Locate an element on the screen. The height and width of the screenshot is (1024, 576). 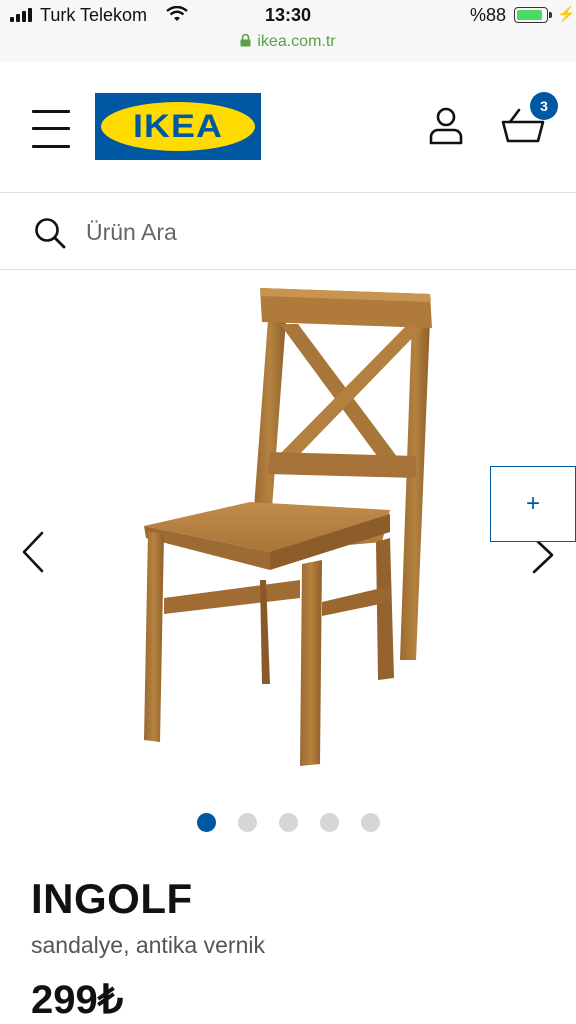
battery-tip is located at coordinates (550, 15).